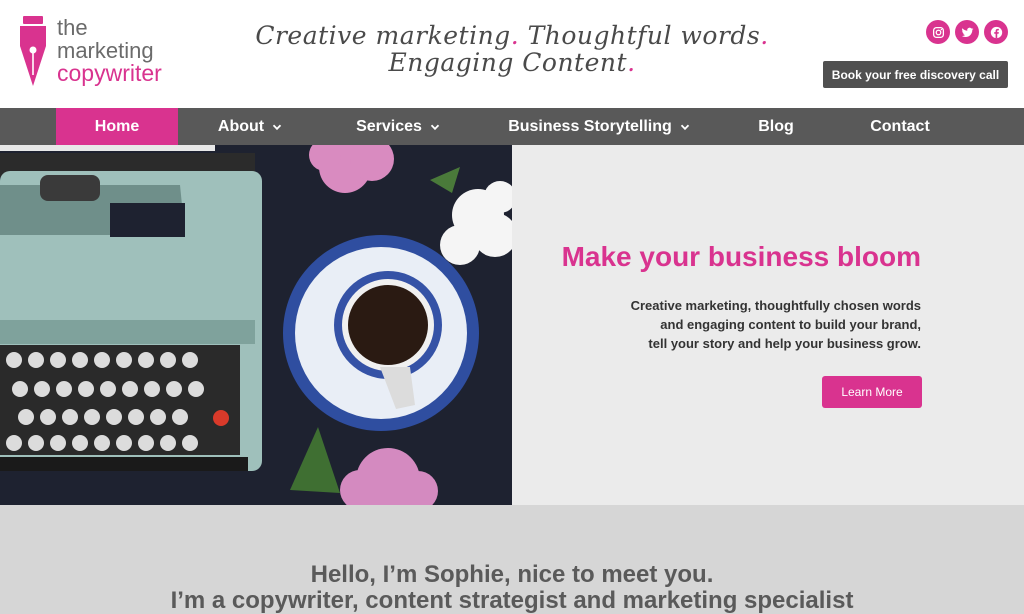 The image size is (1024, 614). Describe the element at coordinates (938, 32) in the screenshot. I see `instagram-icon` at that location.